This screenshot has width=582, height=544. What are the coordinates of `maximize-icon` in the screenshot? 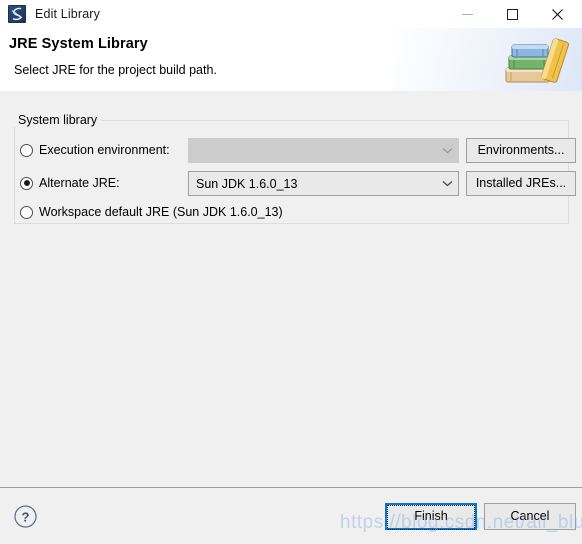 It's located at (512, 14).